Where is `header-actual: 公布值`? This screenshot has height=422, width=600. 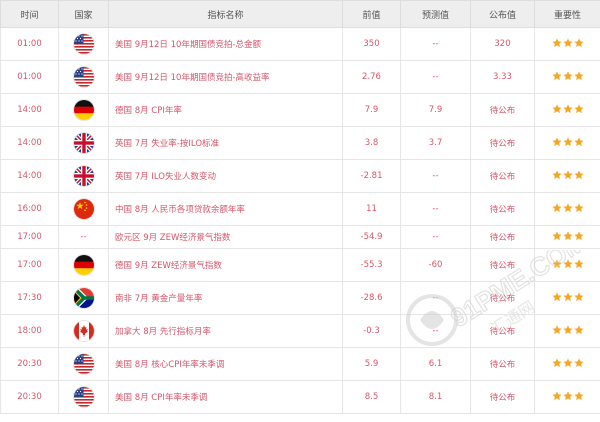 header-actual: 公布值 is located at coordinates (502, 14).